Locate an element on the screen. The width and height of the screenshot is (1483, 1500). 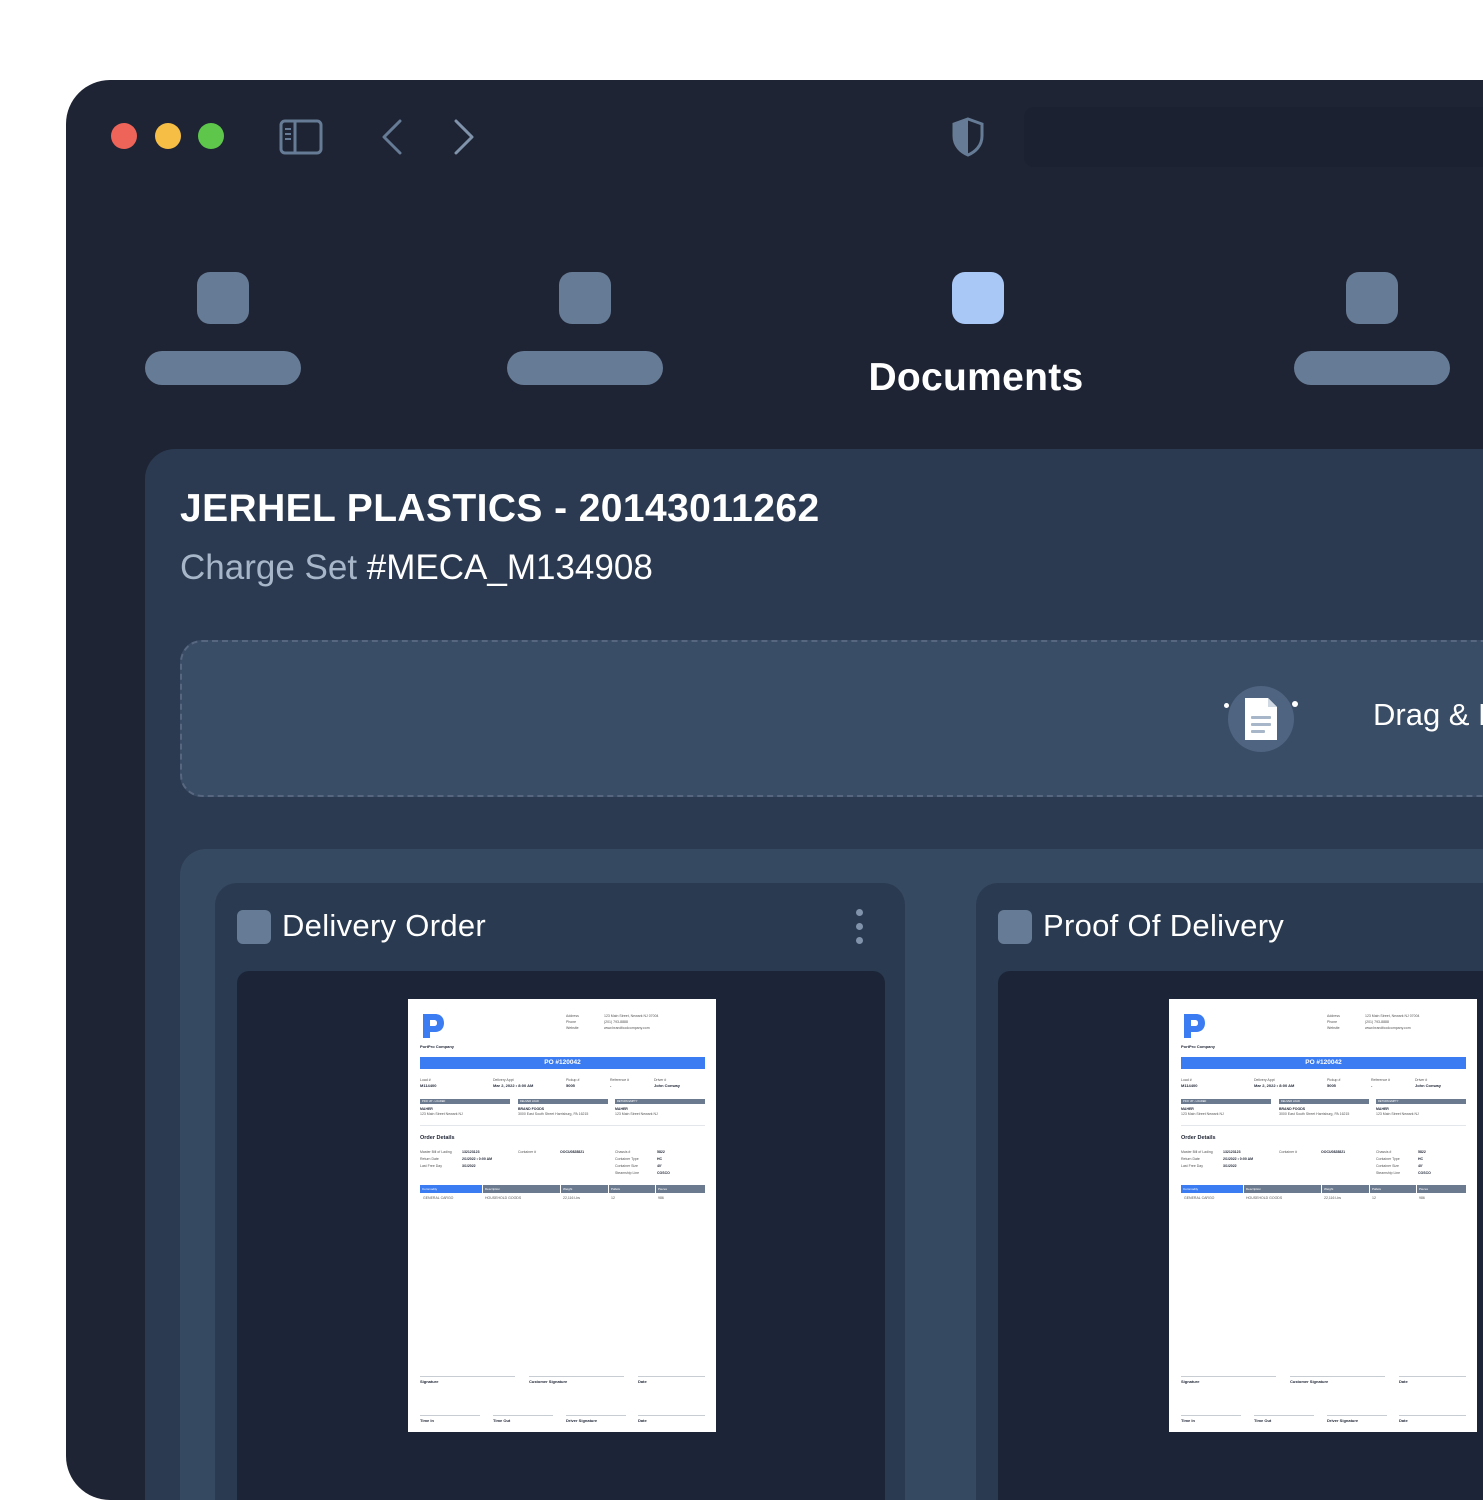
chevron-right-icon is located at coordinates (464, 137).